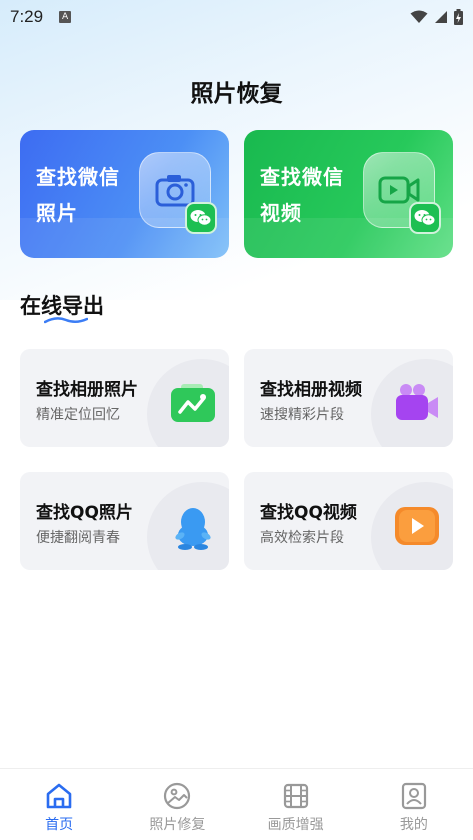  I want to click on tab-home: 首页, so click(59, 804).